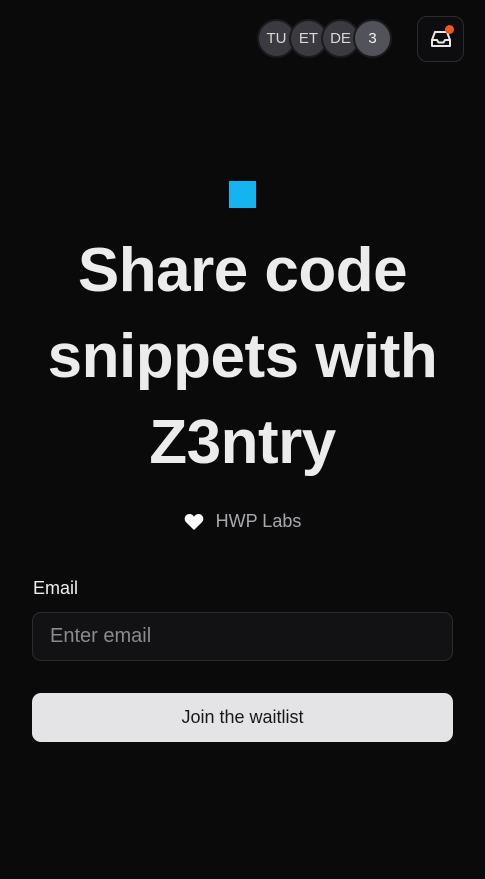 This screenshot has width=485, height=879. Describe the element at coordinates (372, 38) in the screenshot. I see `avatar-overflow-count: 3` at that location.